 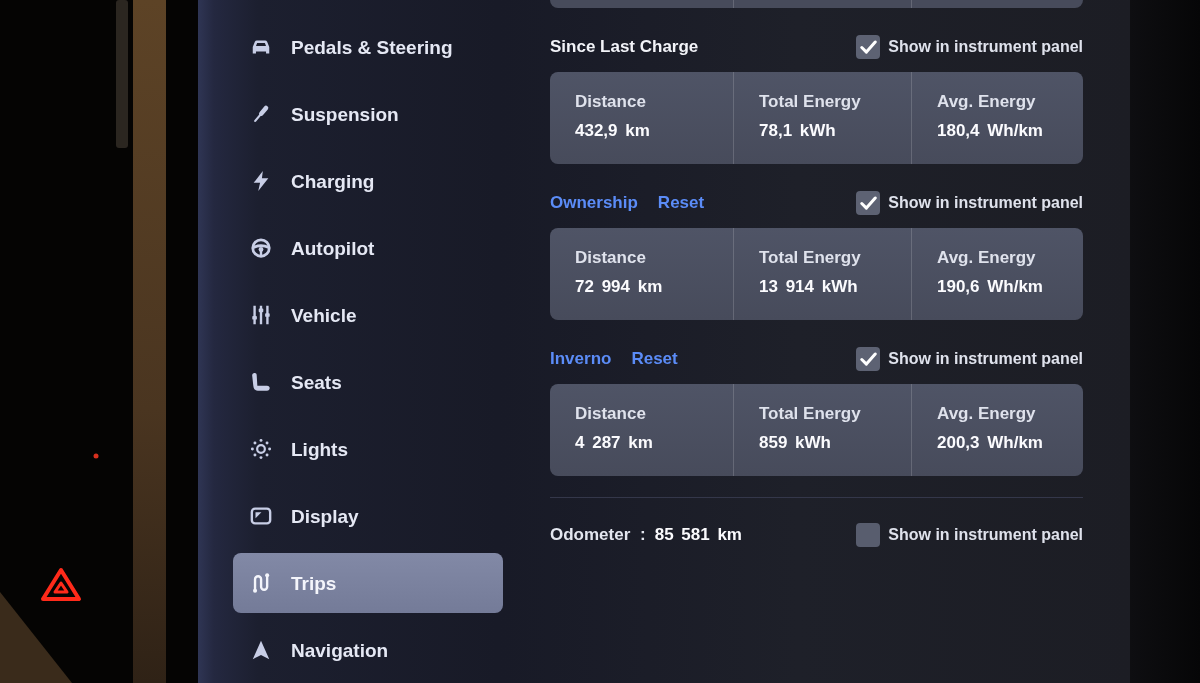 What do you see at coordinates (990, 131) in the screenshot?
I see `stat-value: 180,4 Wh/km` at bounding box center [990, 131].